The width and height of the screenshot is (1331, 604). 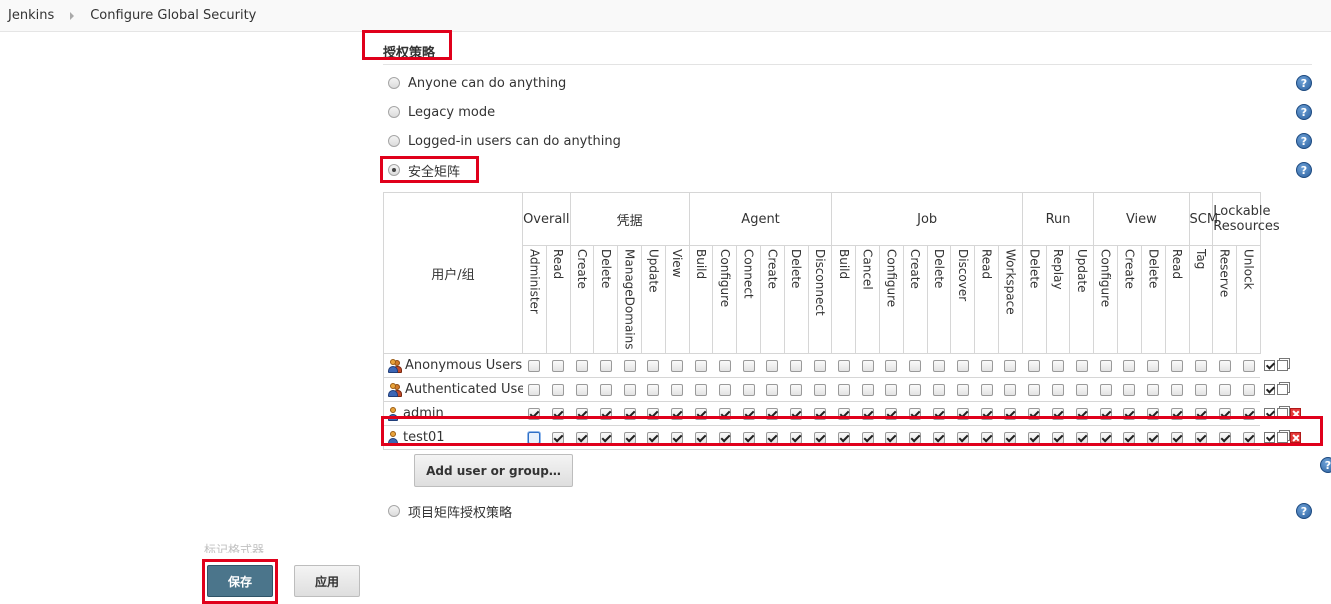 What do you see at coordinates (796, 299) in the screenshot?
I see `permission-header: Delete` at bounding box center [796, 299].